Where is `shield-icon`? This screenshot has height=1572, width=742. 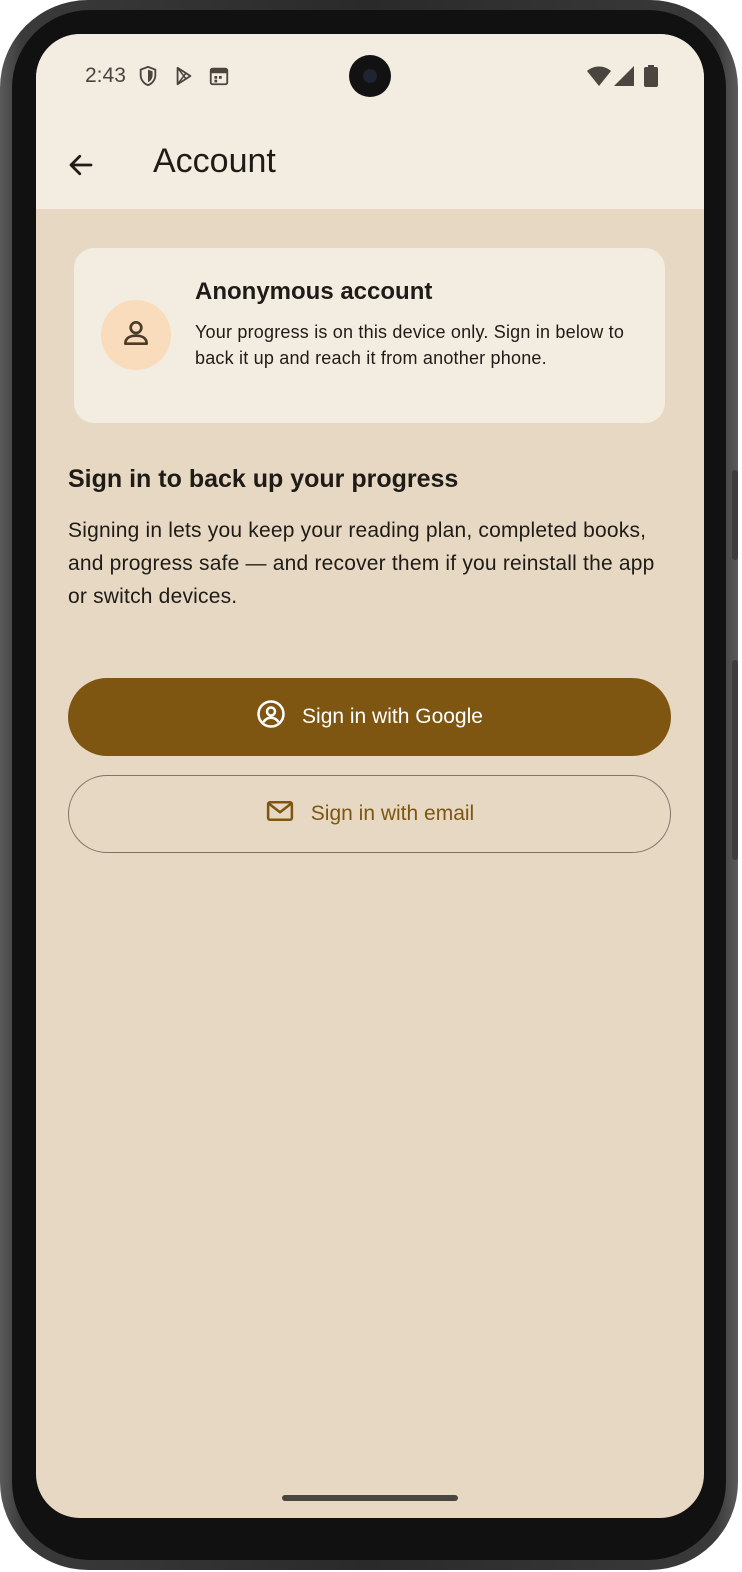 shield-icon is located at coordinates (148, 78).